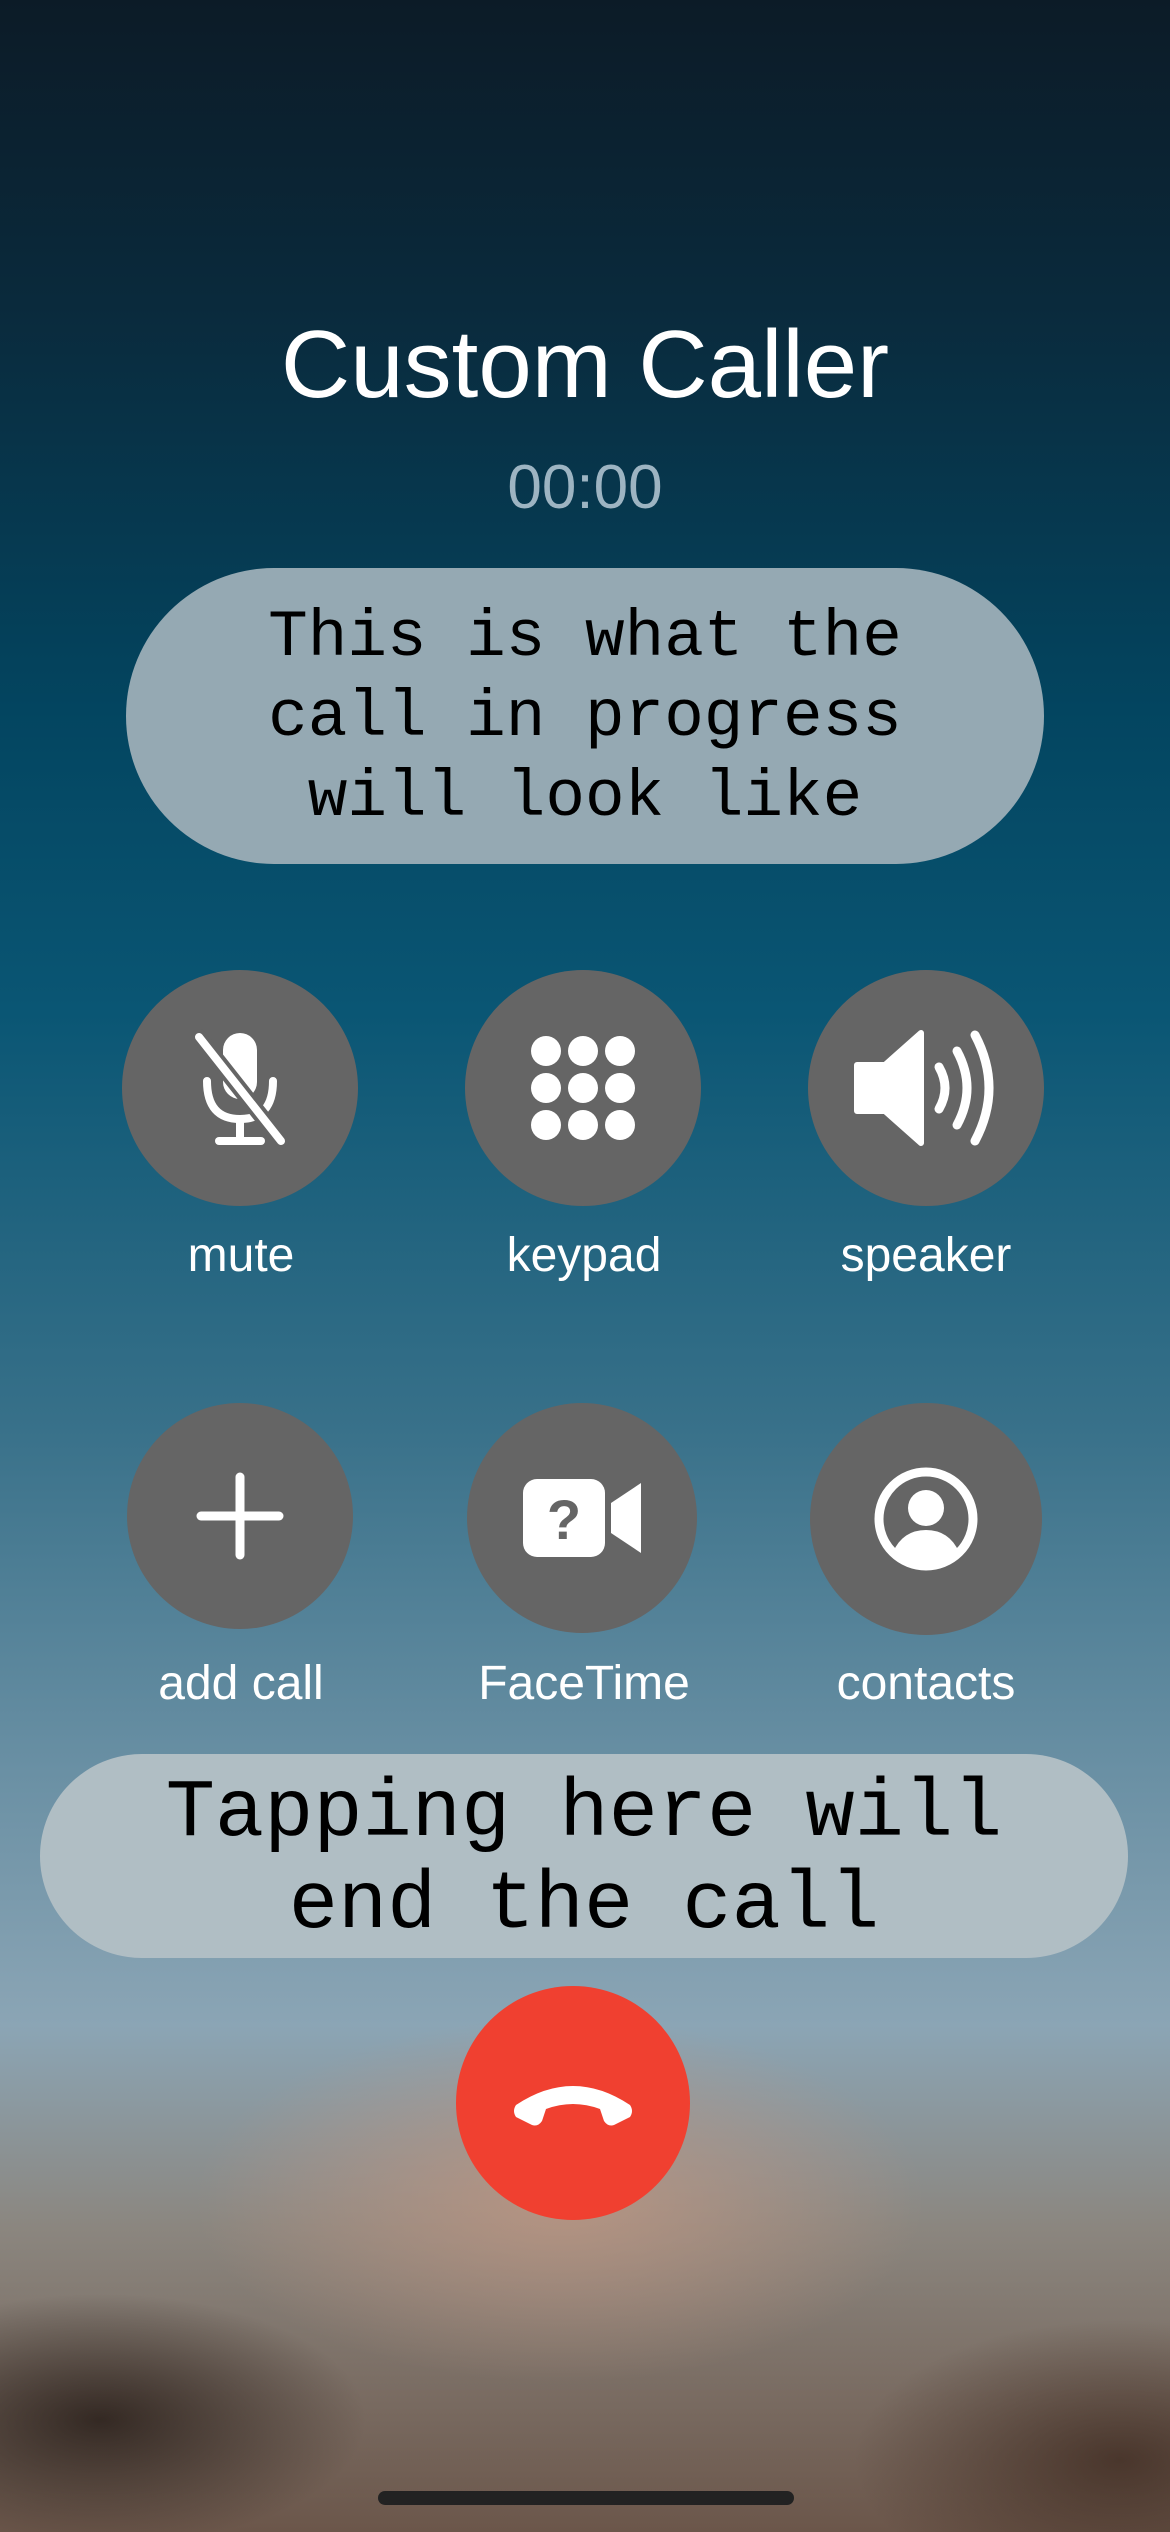  What do you see at coordinates (585, 487) in the screenshot?
I see `call-timer: 00:00` at bounding box center [585, 487].